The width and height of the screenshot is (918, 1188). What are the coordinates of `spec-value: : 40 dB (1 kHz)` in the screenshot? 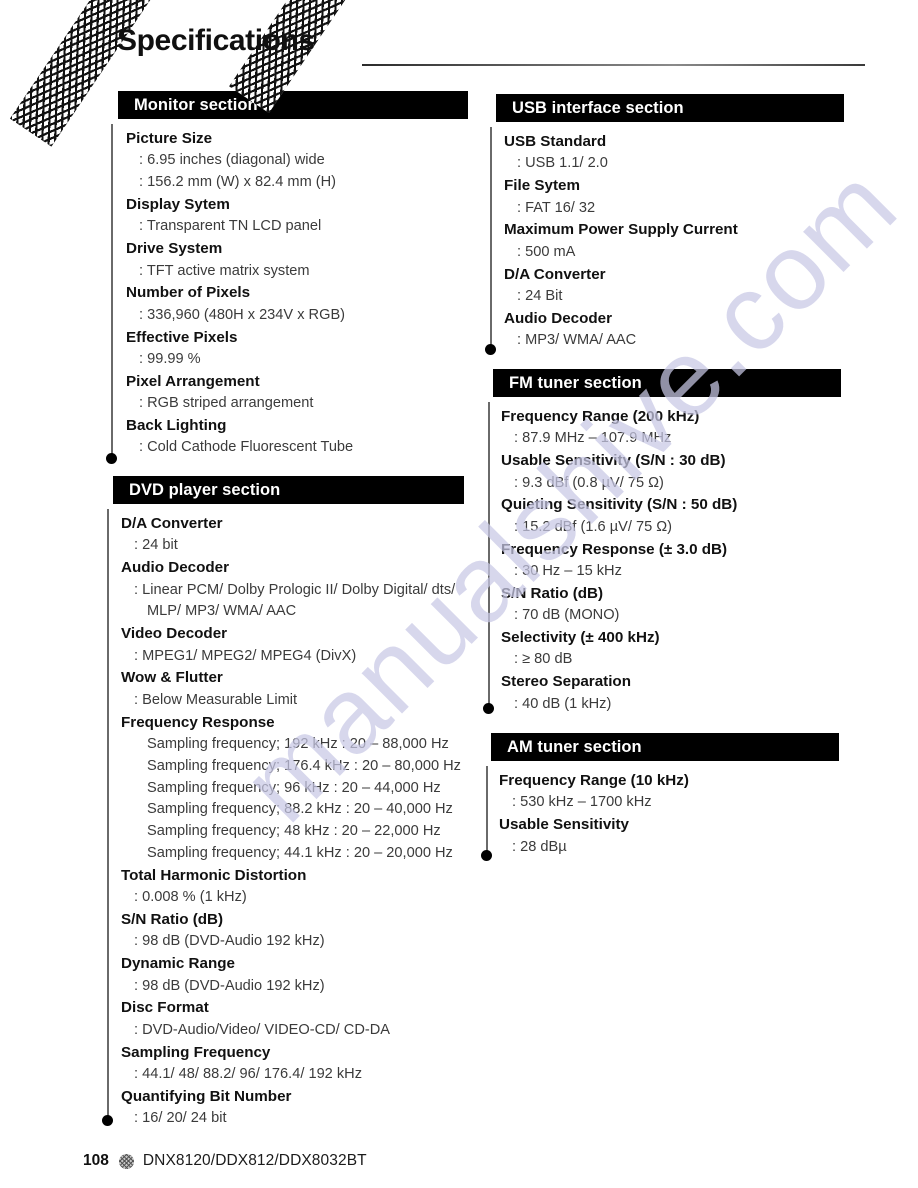 It's located at (563, 703).